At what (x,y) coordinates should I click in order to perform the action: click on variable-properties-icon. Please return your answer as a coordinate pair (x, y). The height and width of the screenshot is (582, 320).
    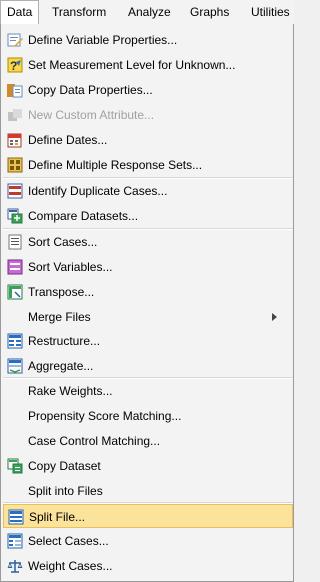
    Looking at the image, I should click on (15, 40).